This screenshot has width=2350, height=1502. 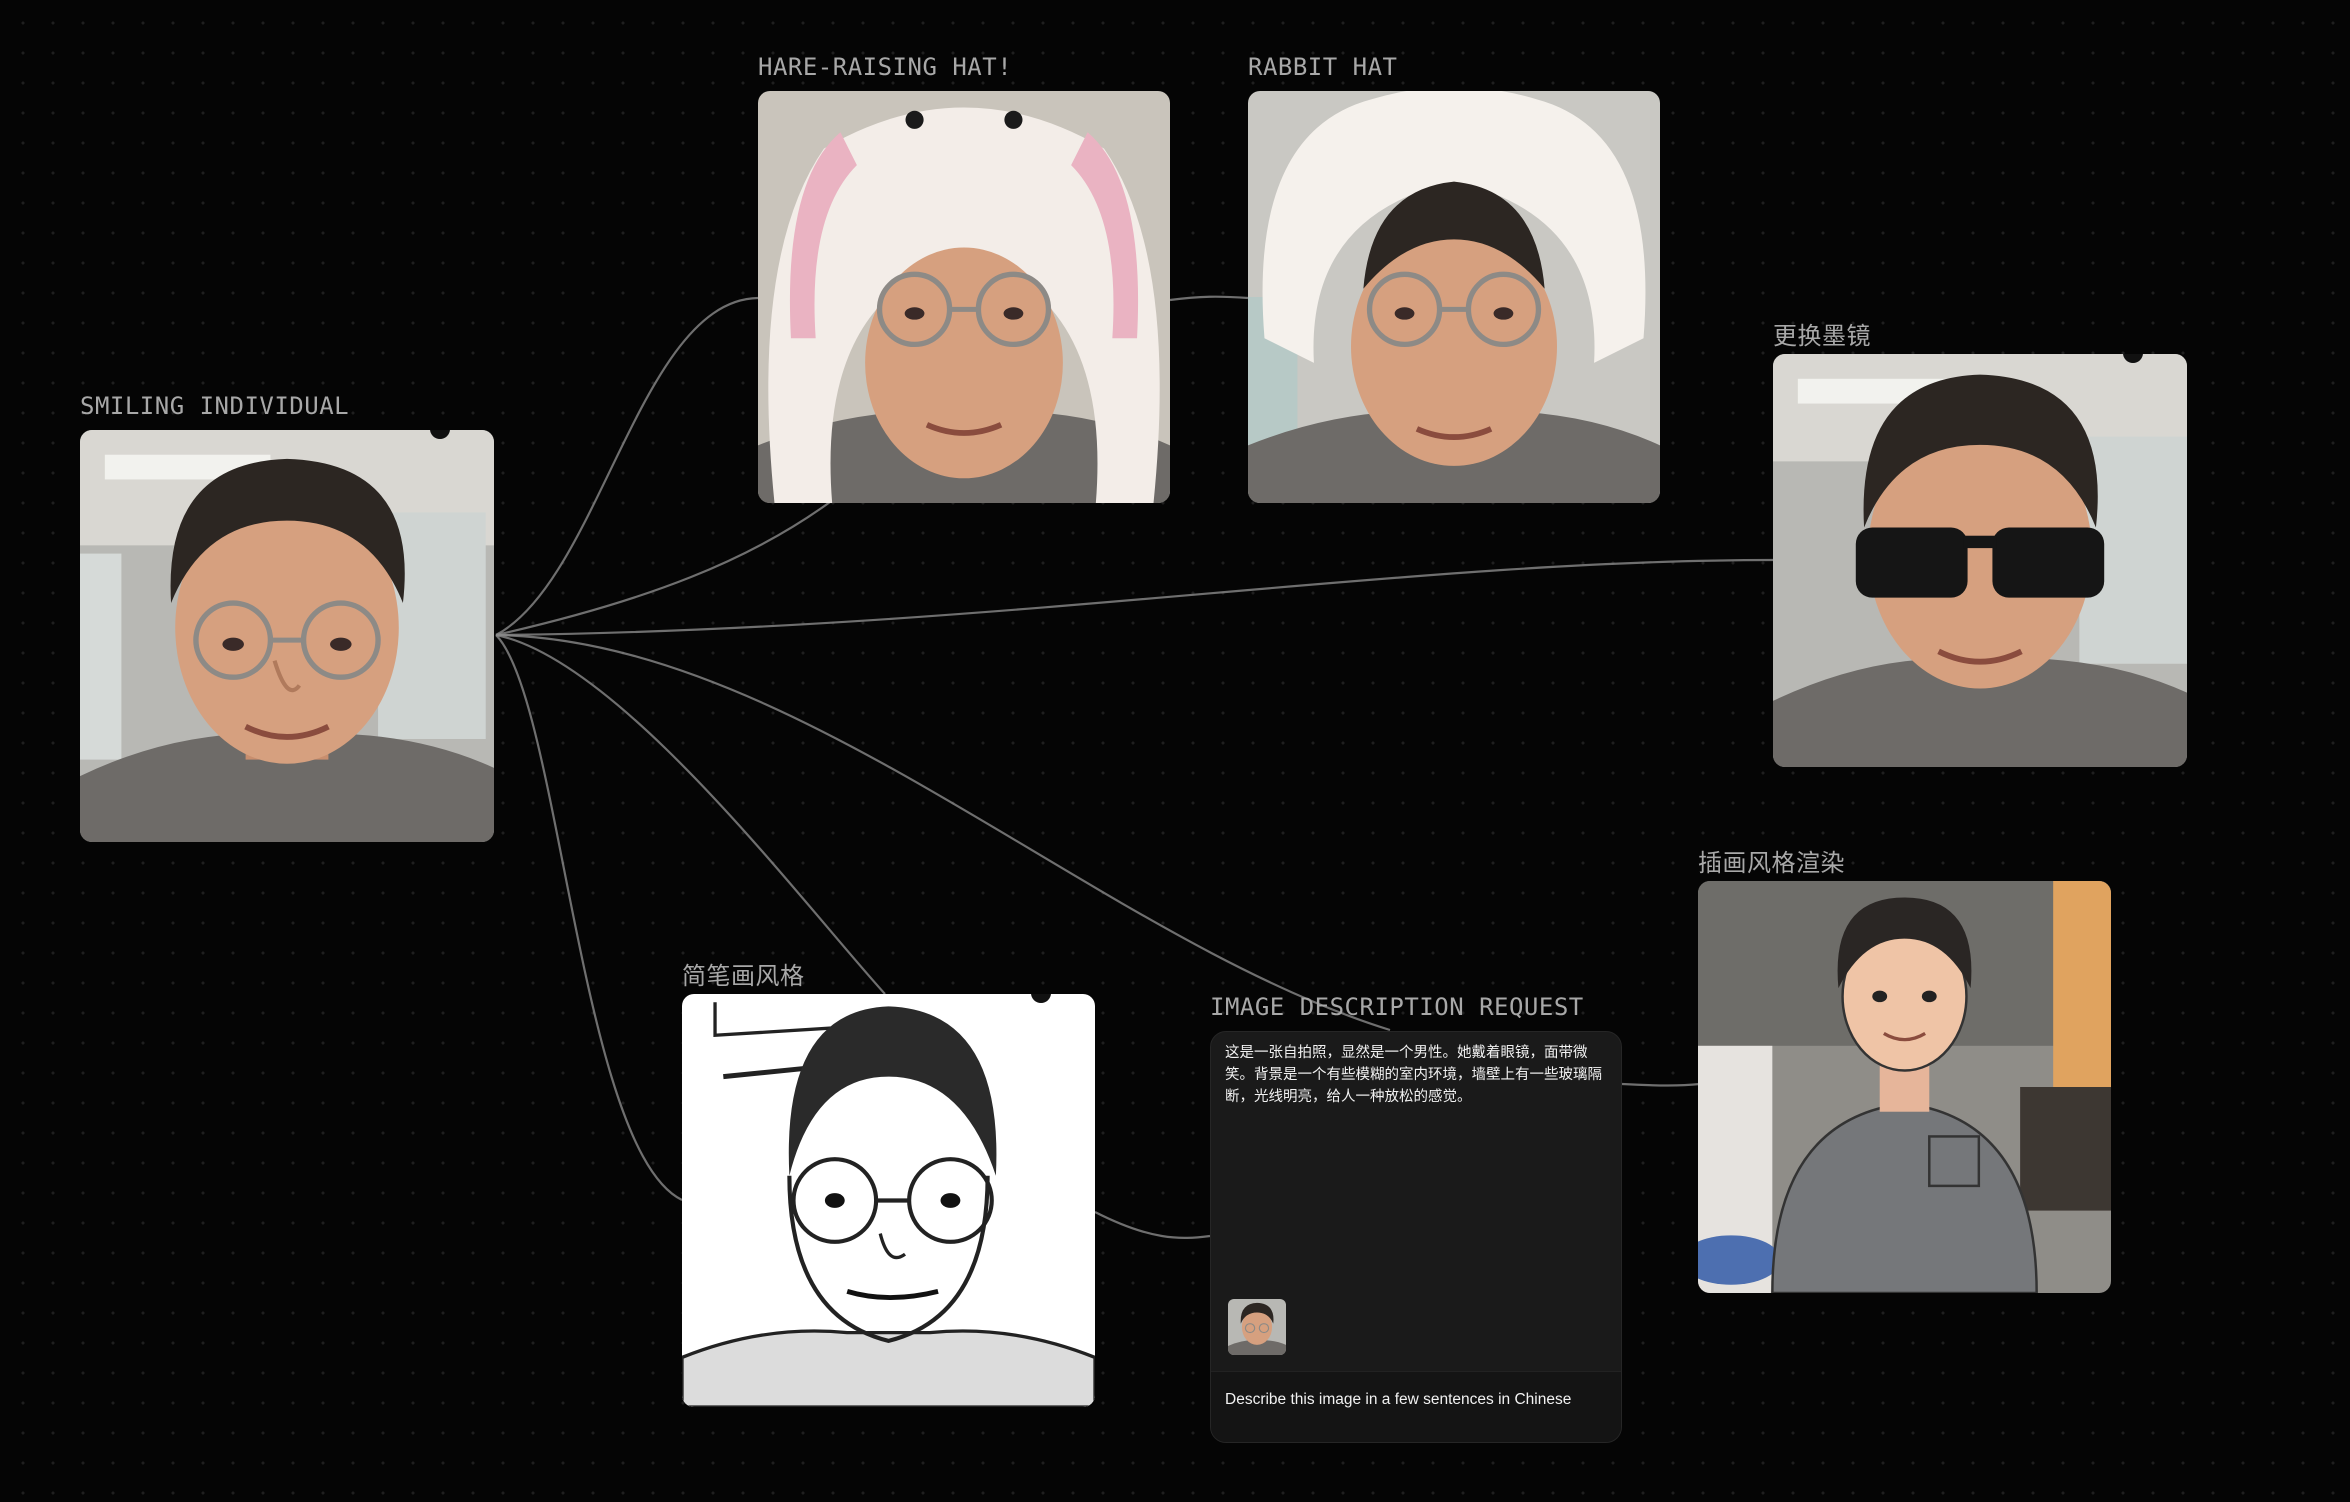 What do you see at coordinates (888, 1200) in the screenshot?
I see `line-drawing-image` at bounding box center [888, 1200].